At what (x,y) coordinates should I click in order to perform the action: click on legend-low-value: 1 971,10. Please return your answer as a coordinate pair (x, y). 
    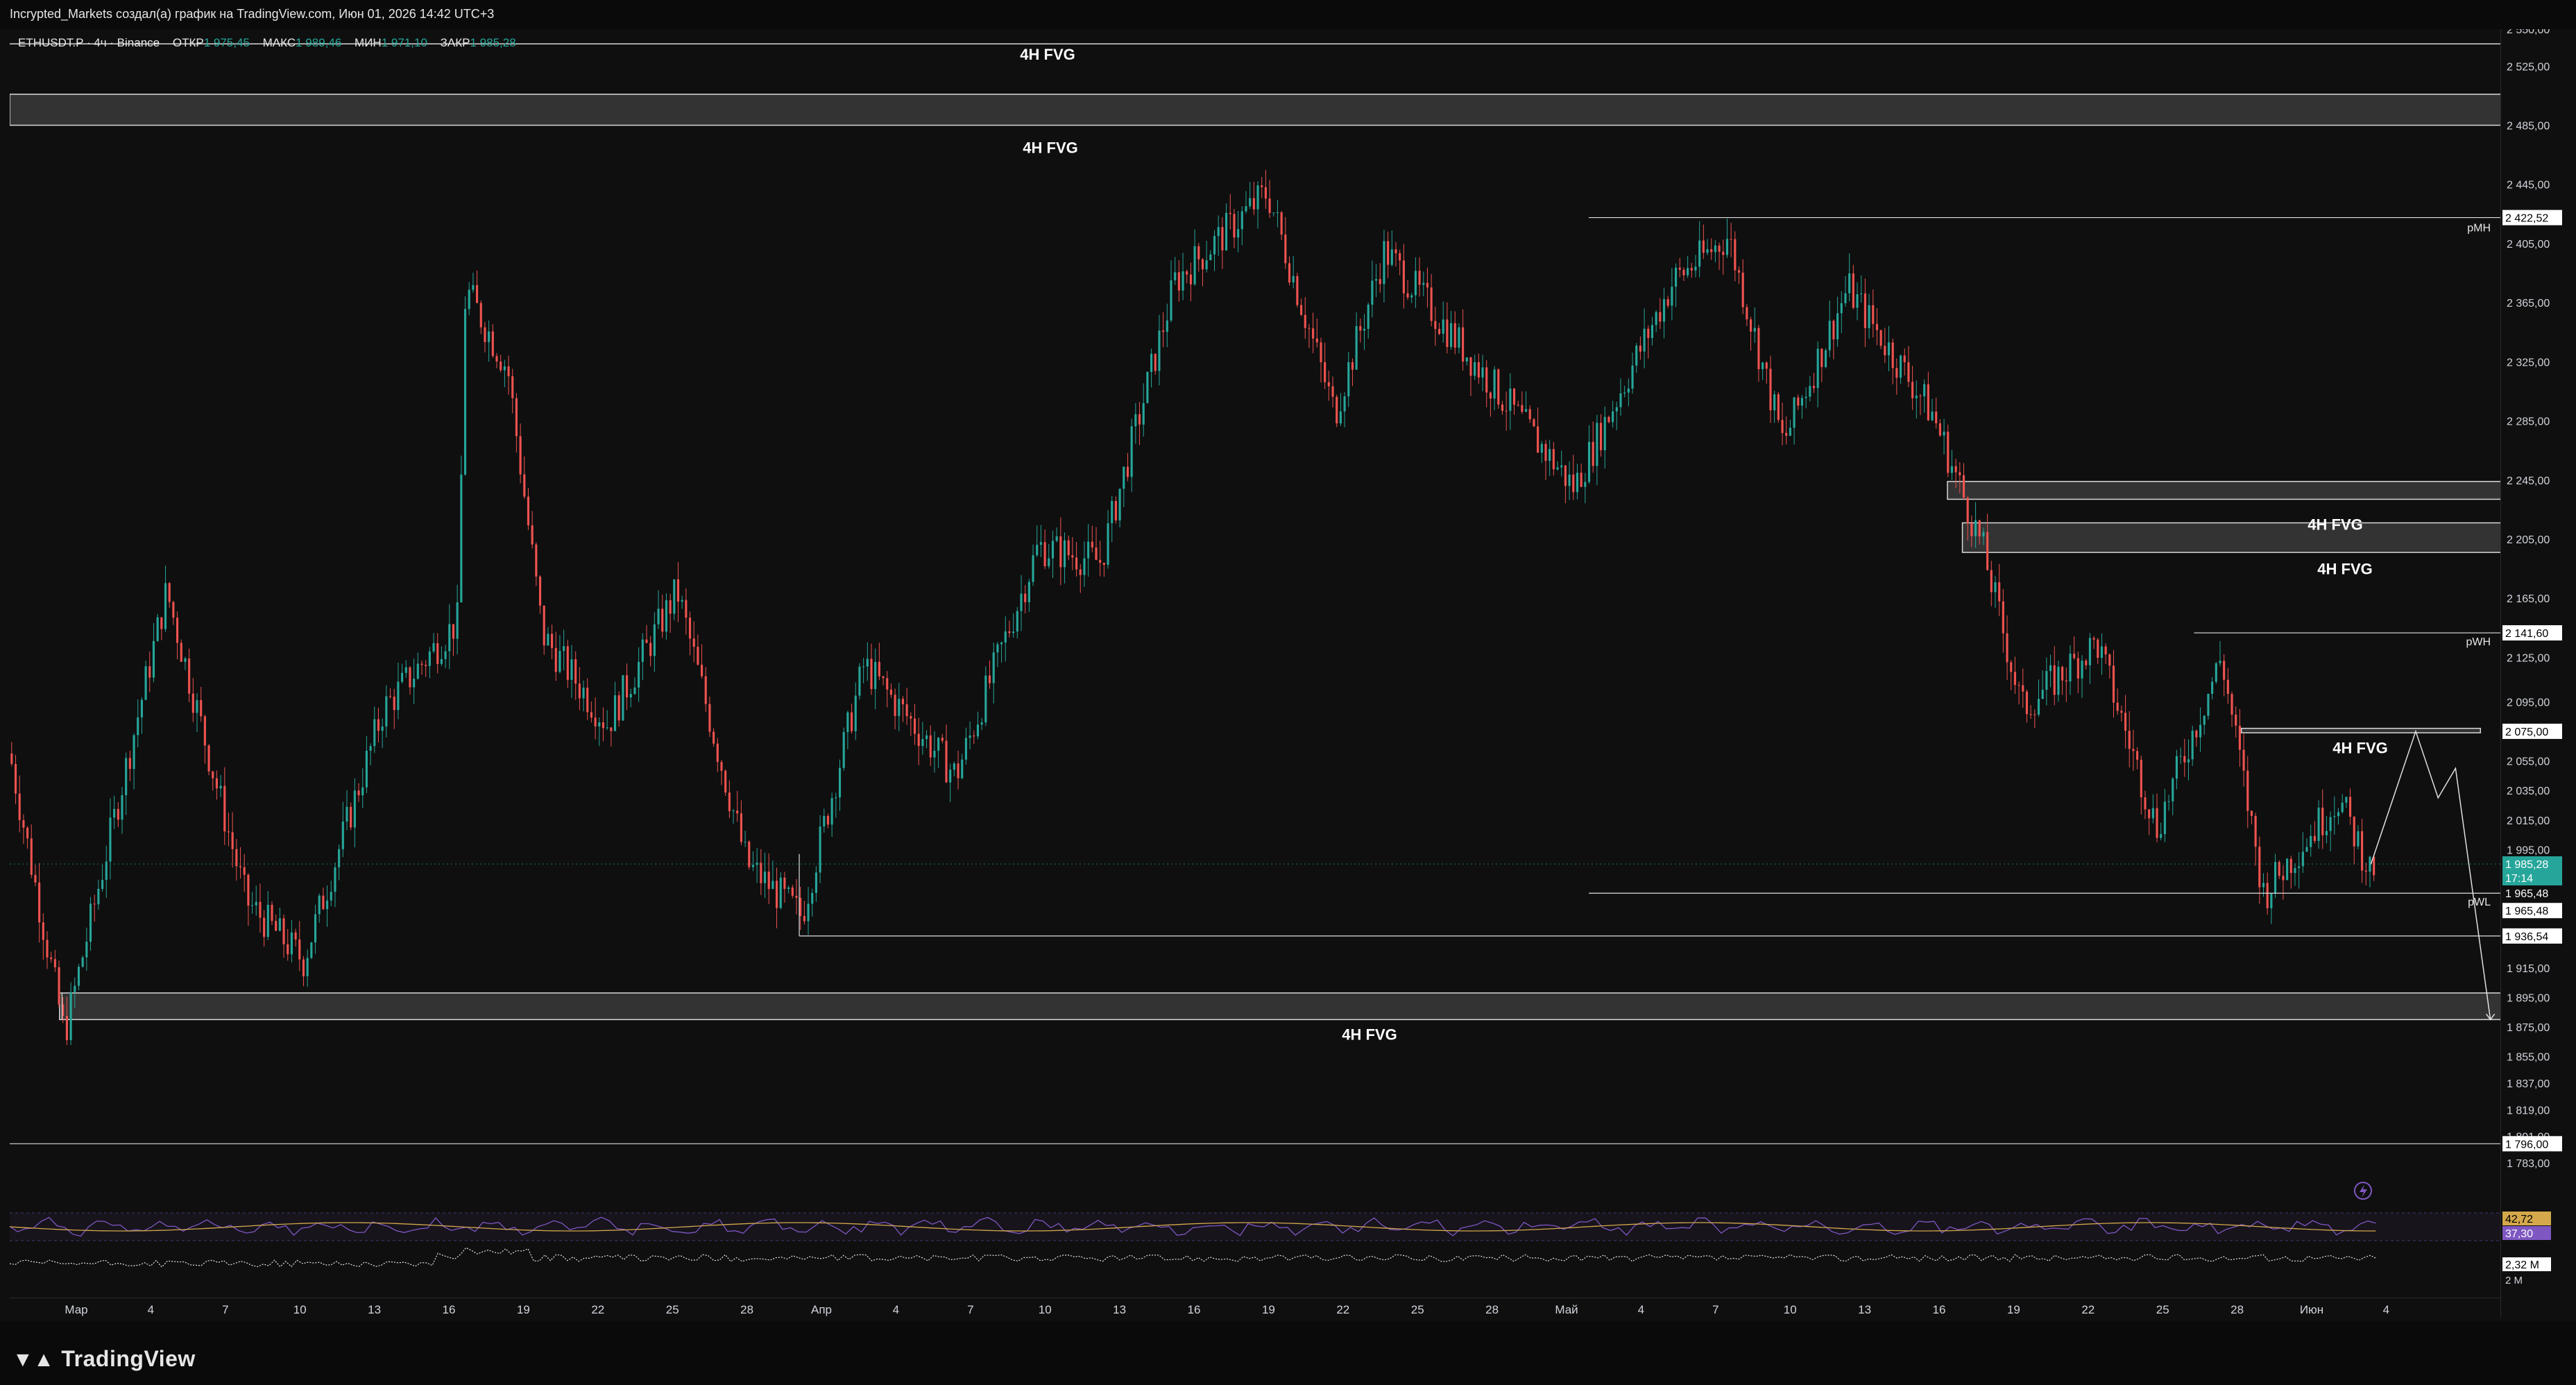
    Looking at the image, I should click on (404, 43).